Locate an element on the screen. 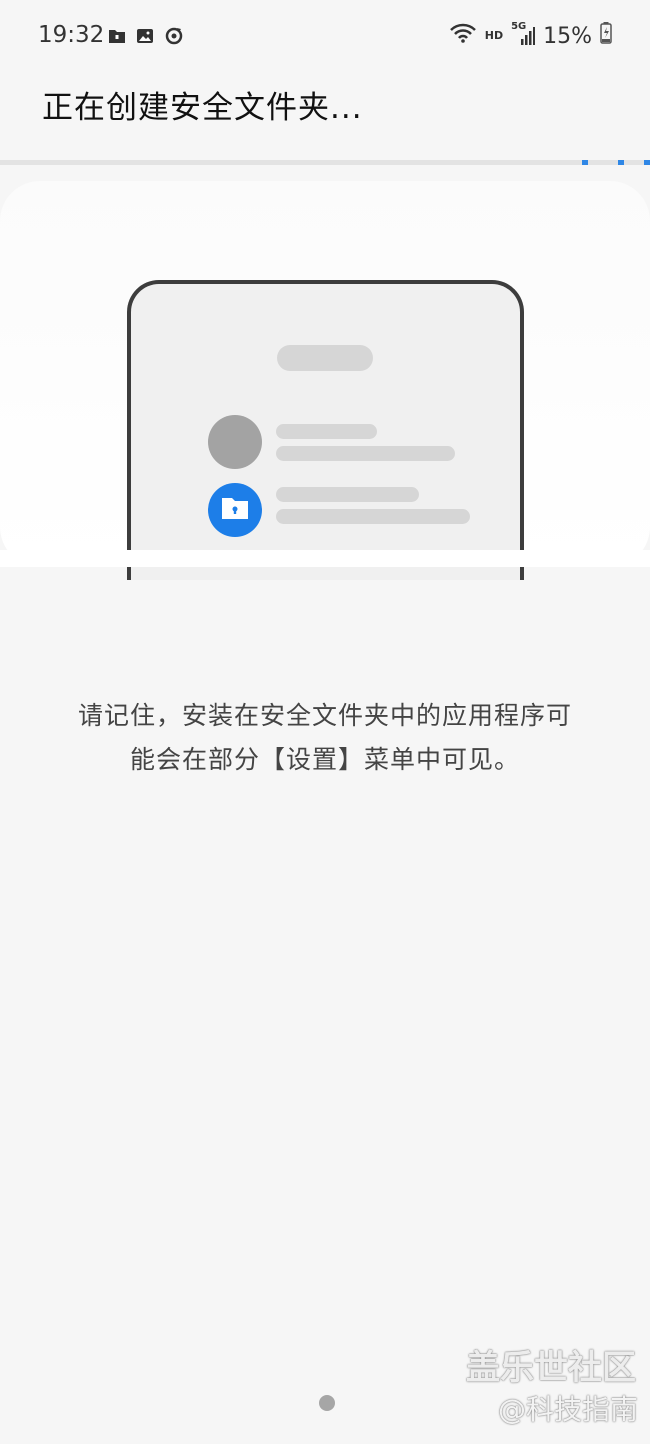 The image size is (650, 1444). wifi-icon is located at coordinates (463, 36).